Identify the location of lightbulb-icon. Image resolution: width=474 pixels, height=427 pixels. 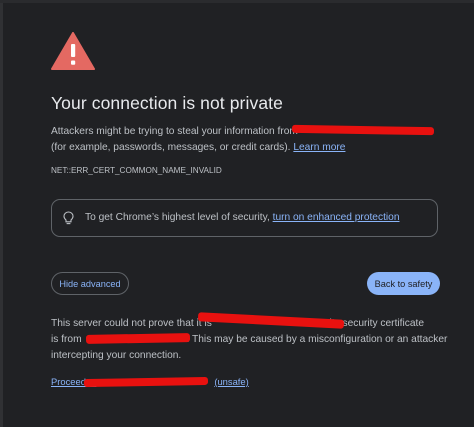
(68, 218).